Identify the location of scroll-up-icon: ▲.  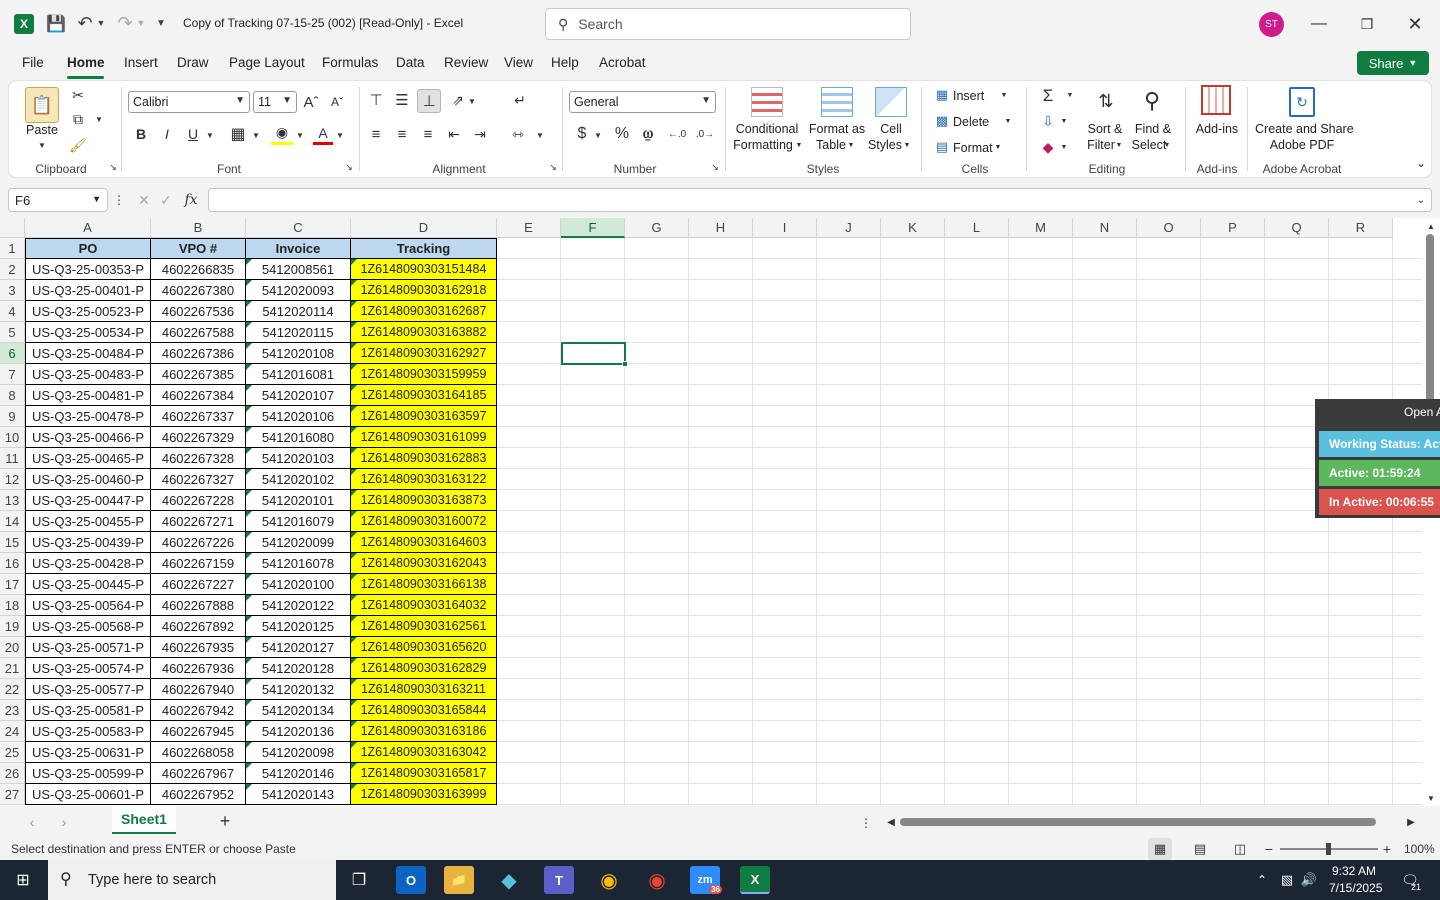
(1431, 226).